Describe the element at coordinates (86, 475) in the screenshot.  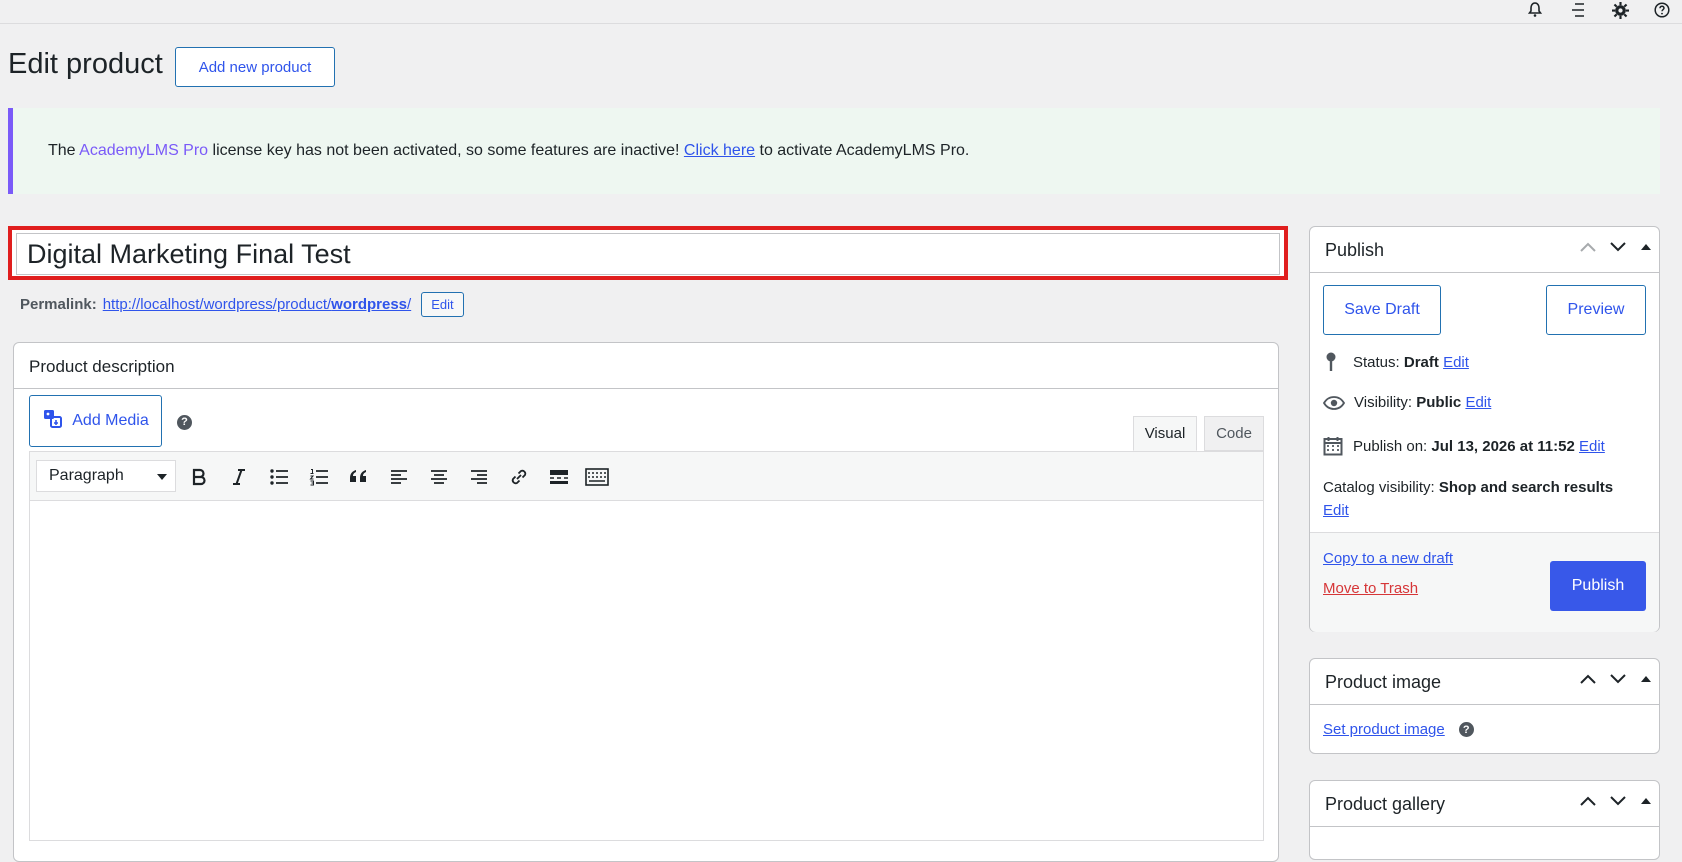
I see `format-value: Paragraph` at that location.